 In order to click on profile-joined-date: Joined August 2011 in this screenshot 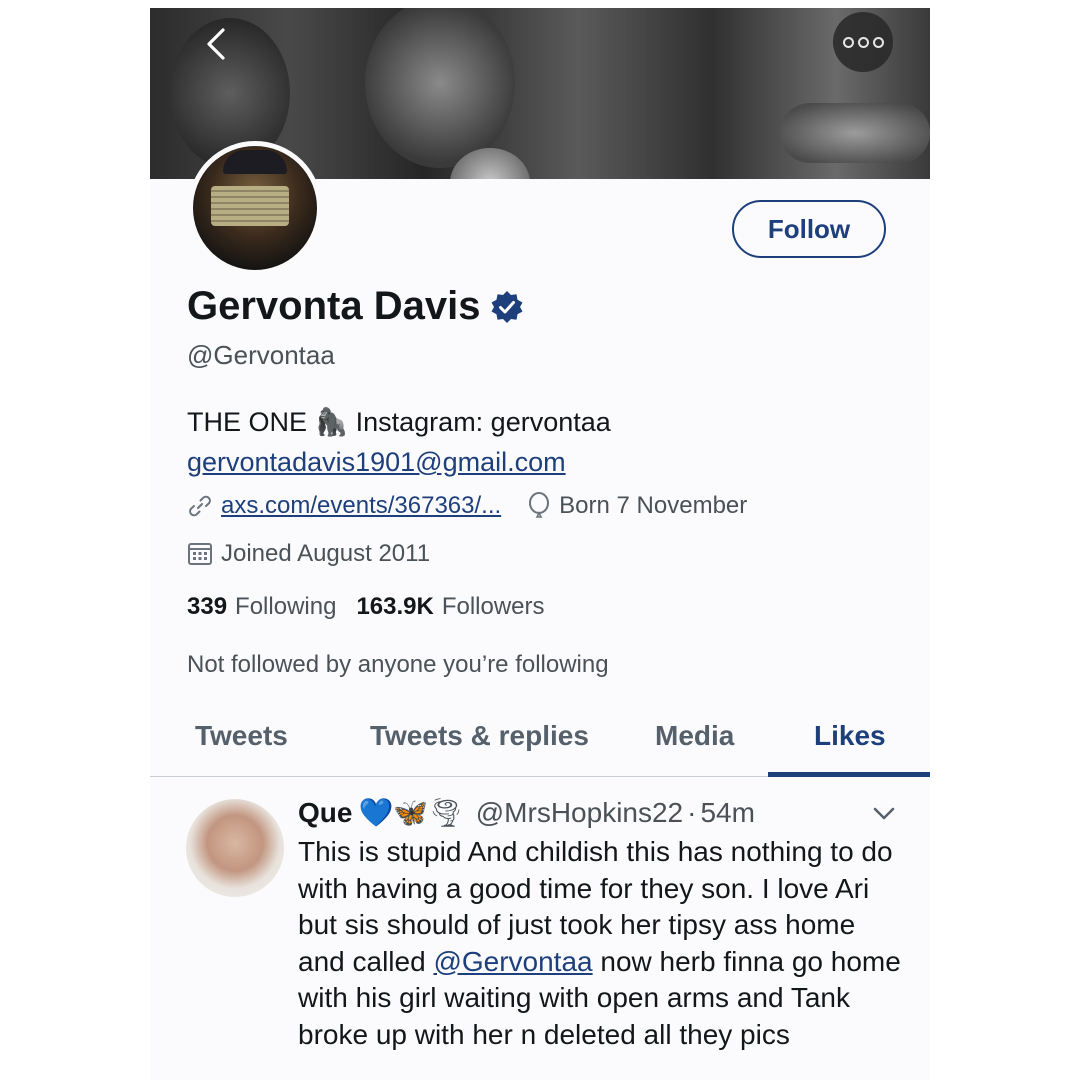, I will do `click(326, 553)`.